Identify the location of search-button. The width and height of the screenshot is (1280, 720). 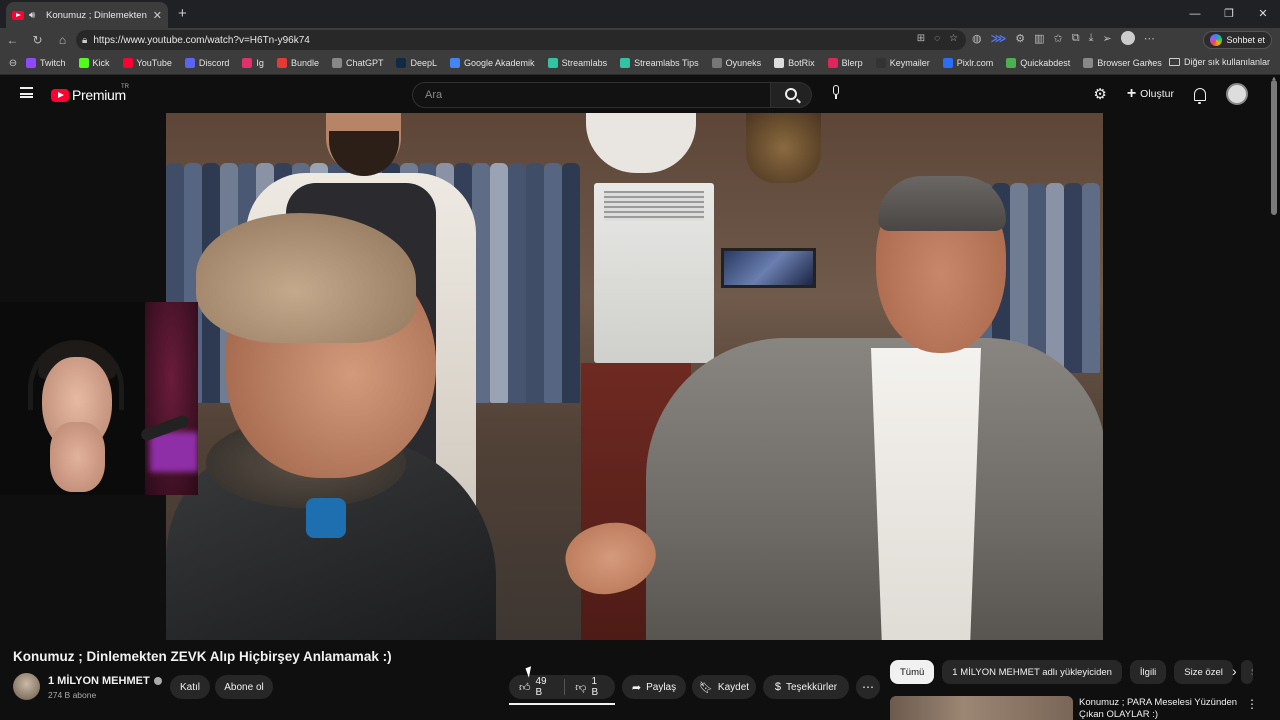
(791, 95).